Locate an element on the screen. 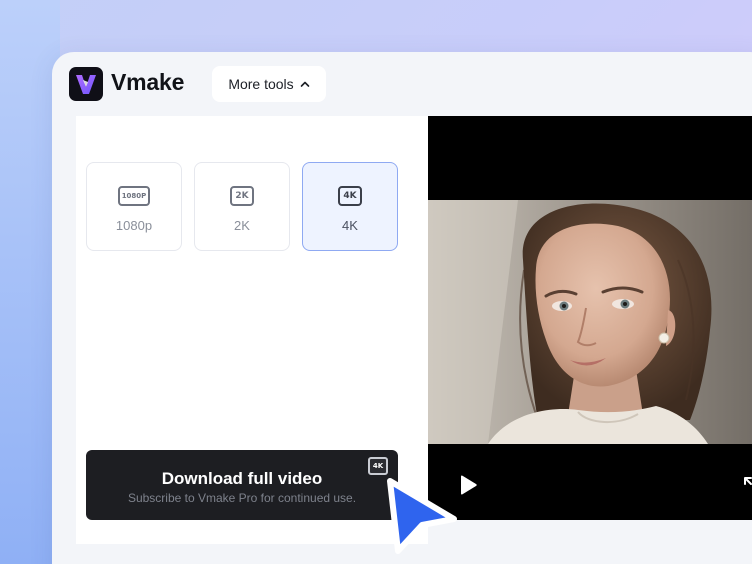  background-gradient is located at coordinates (30, 282).